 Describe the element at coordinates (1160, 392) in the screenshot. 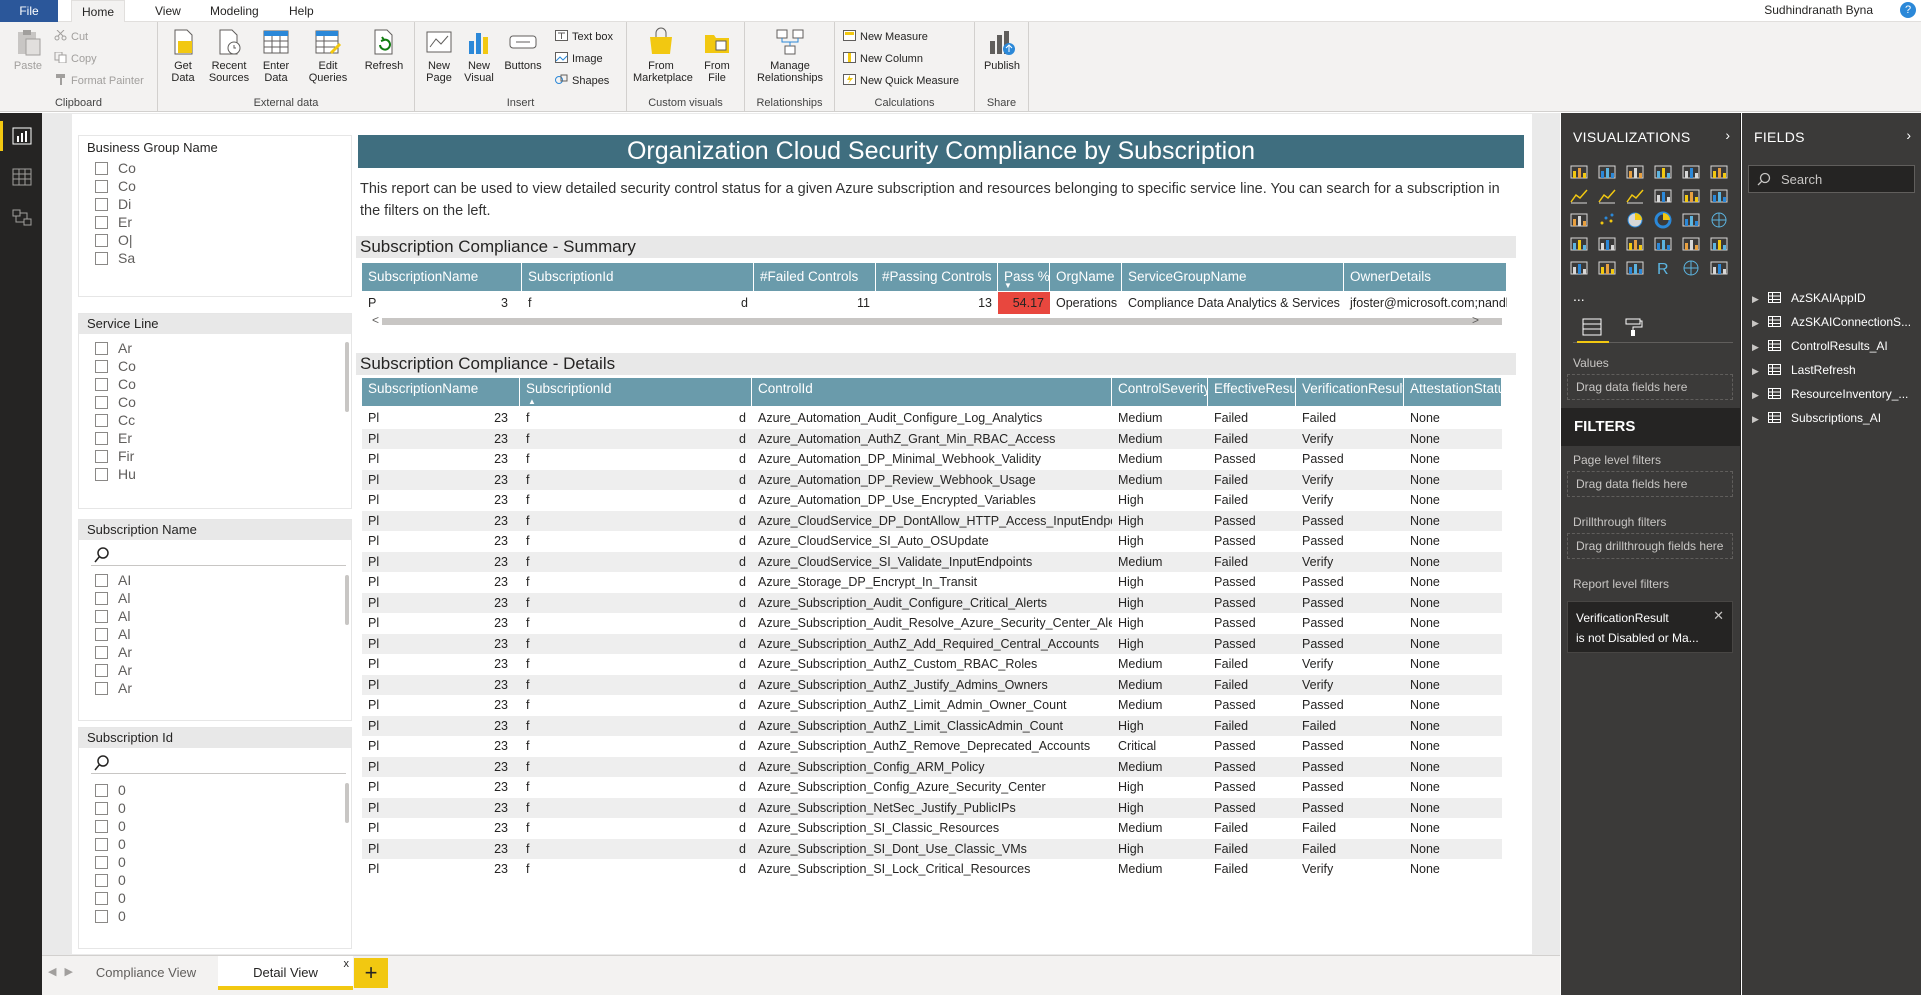

I see `details-column-header: ControlSeverity` at that location.